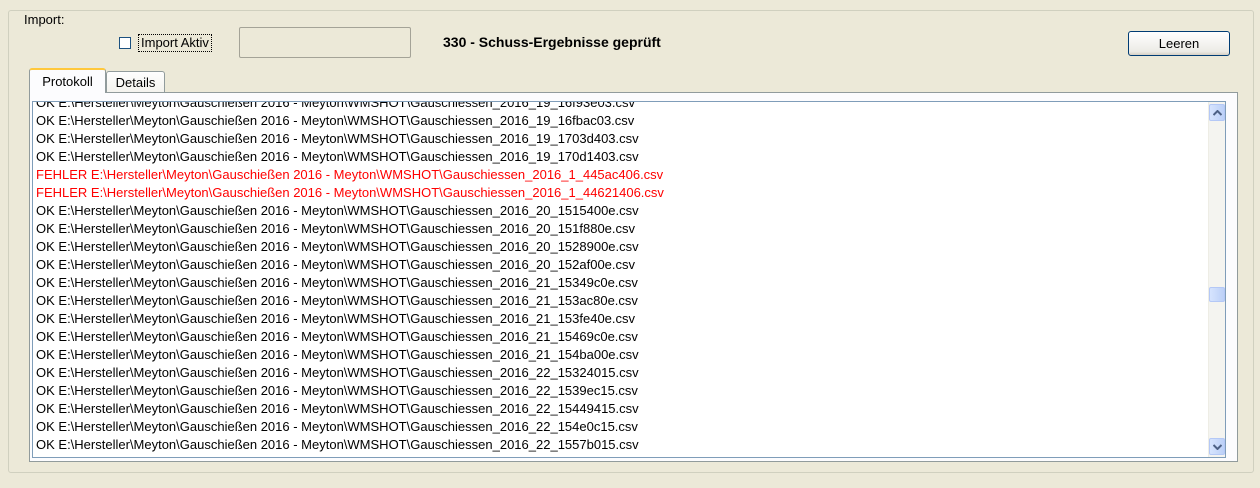  Describe the element at coordinates (135, 81) in the screenshot. I see `tab-details: Details` at that location.